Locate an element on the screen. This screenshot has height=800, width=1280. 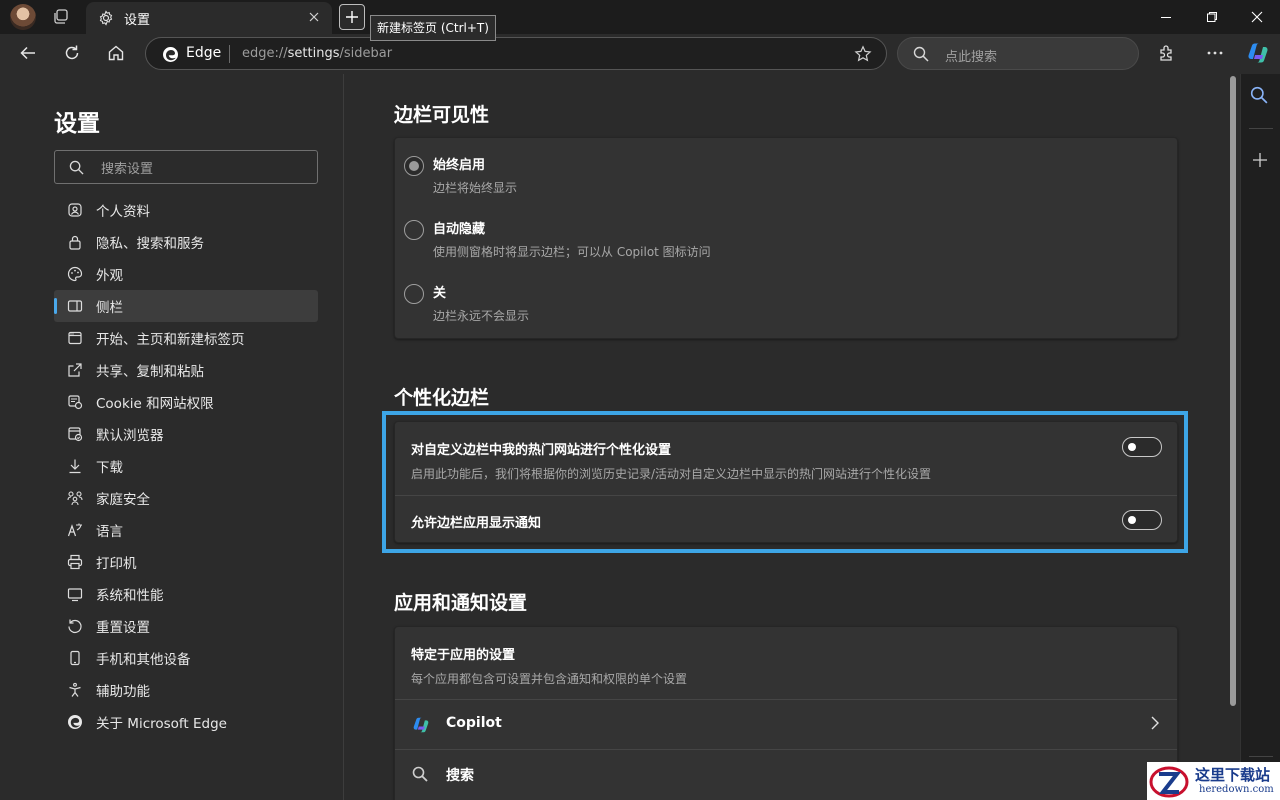
watermark: 这里下载站 heredown.com is located at coordinates (1213, 781).